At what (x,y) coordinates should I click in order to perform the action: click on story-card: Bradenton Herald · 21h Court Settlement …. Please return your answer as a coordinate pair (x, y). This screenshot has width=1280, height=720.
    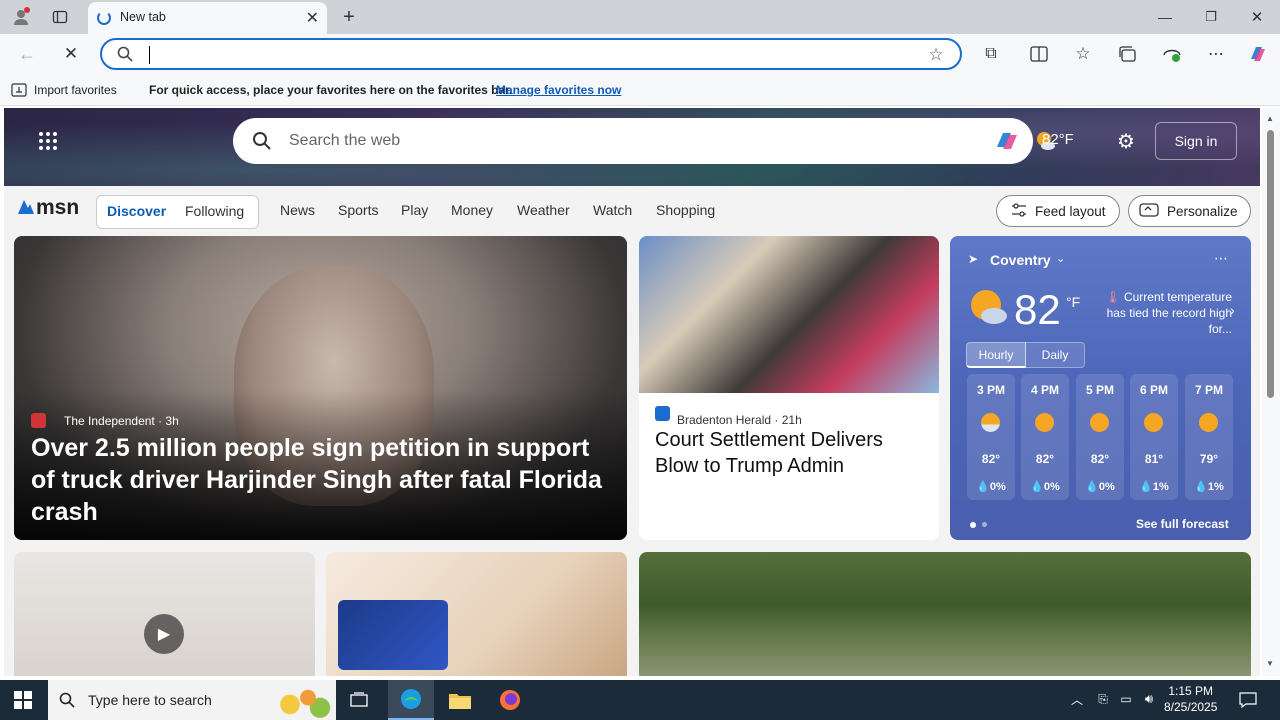
    Looking at the image, I should click on (789, 388).